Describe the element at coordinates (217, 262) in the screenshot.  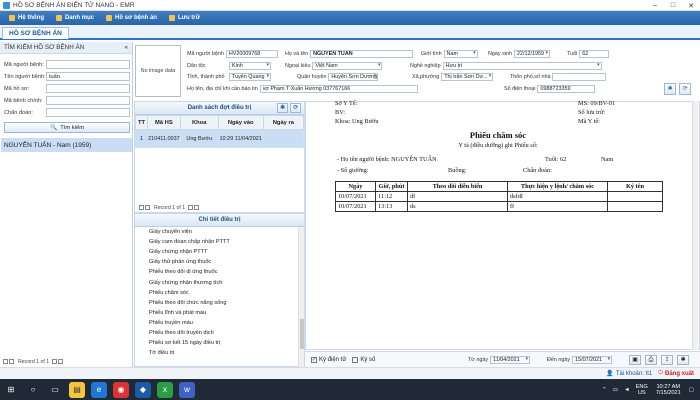
I see `list-item: Giấy thử phản ứng thuốc` at that location.